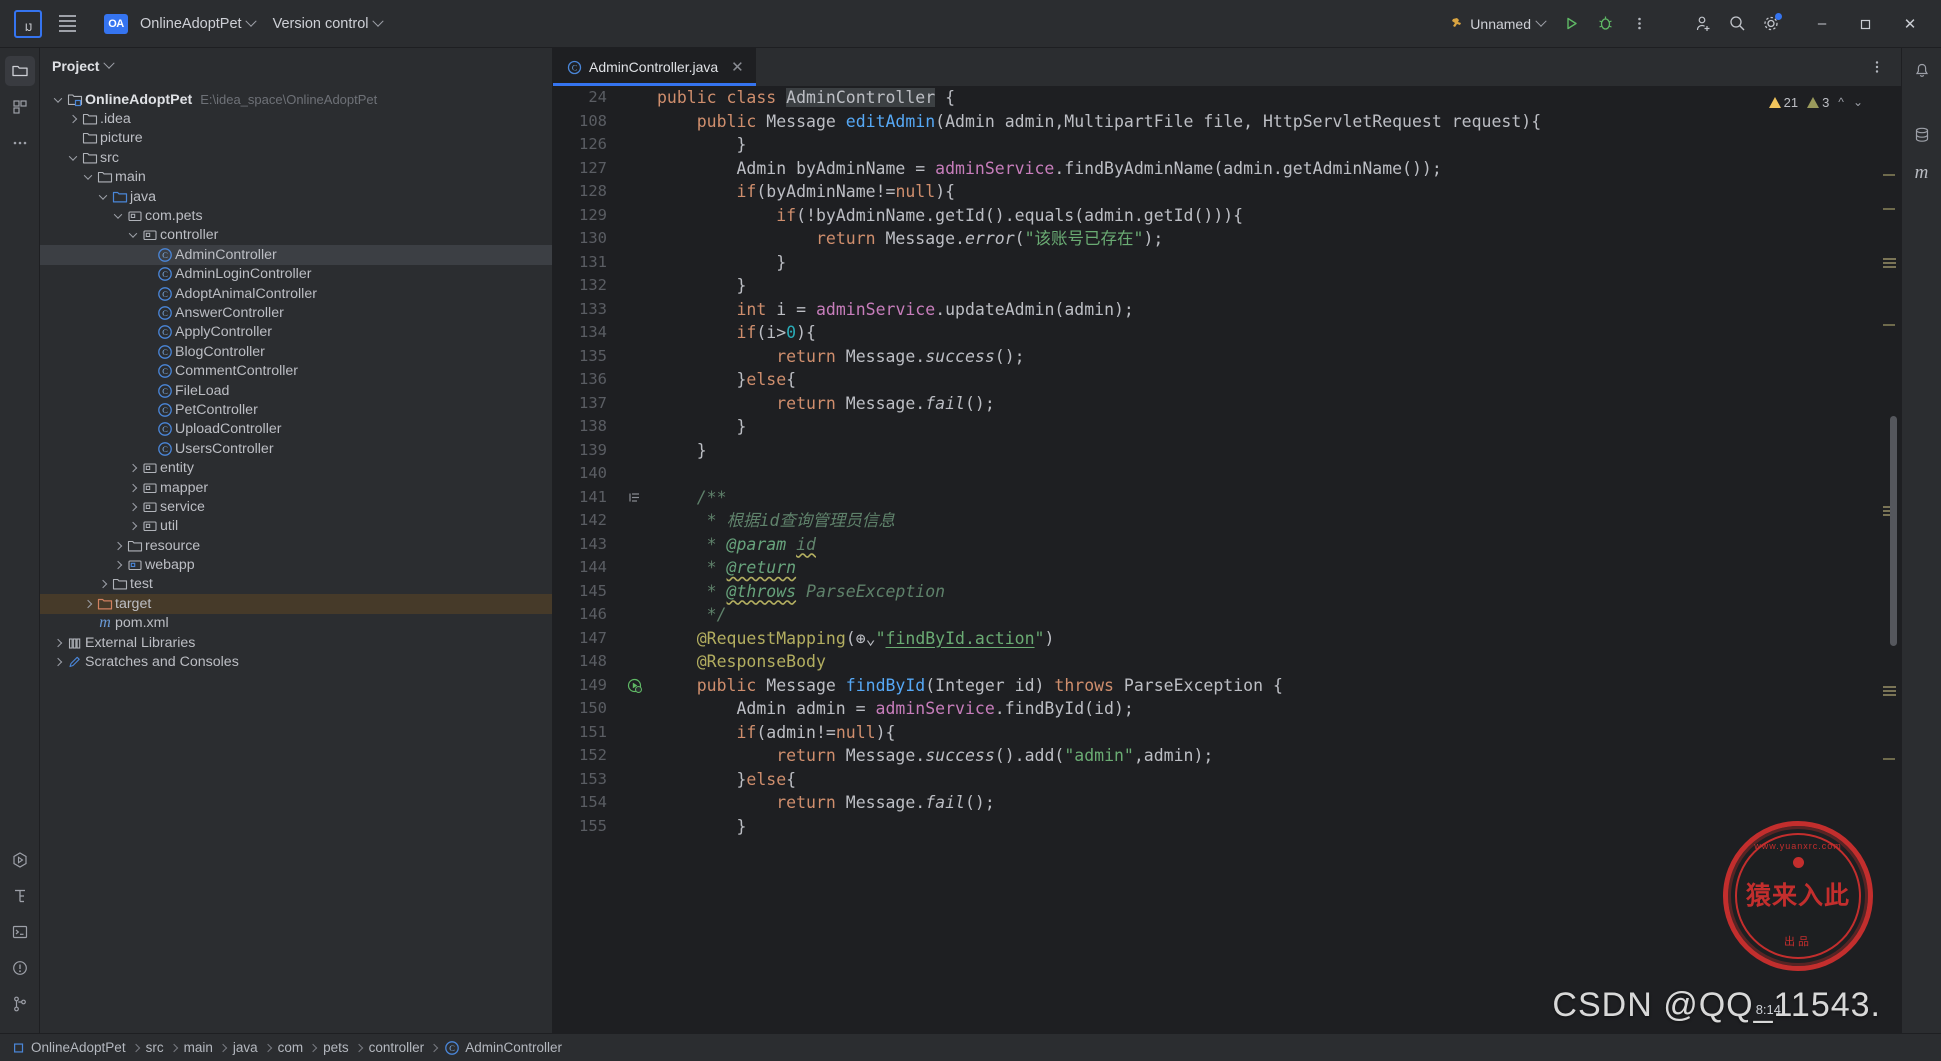 This screenshot has height=1061, width=1941. Describe the element at coordinates (1889, 559) in the screenshot. I see `editor-marker-column` at that location.